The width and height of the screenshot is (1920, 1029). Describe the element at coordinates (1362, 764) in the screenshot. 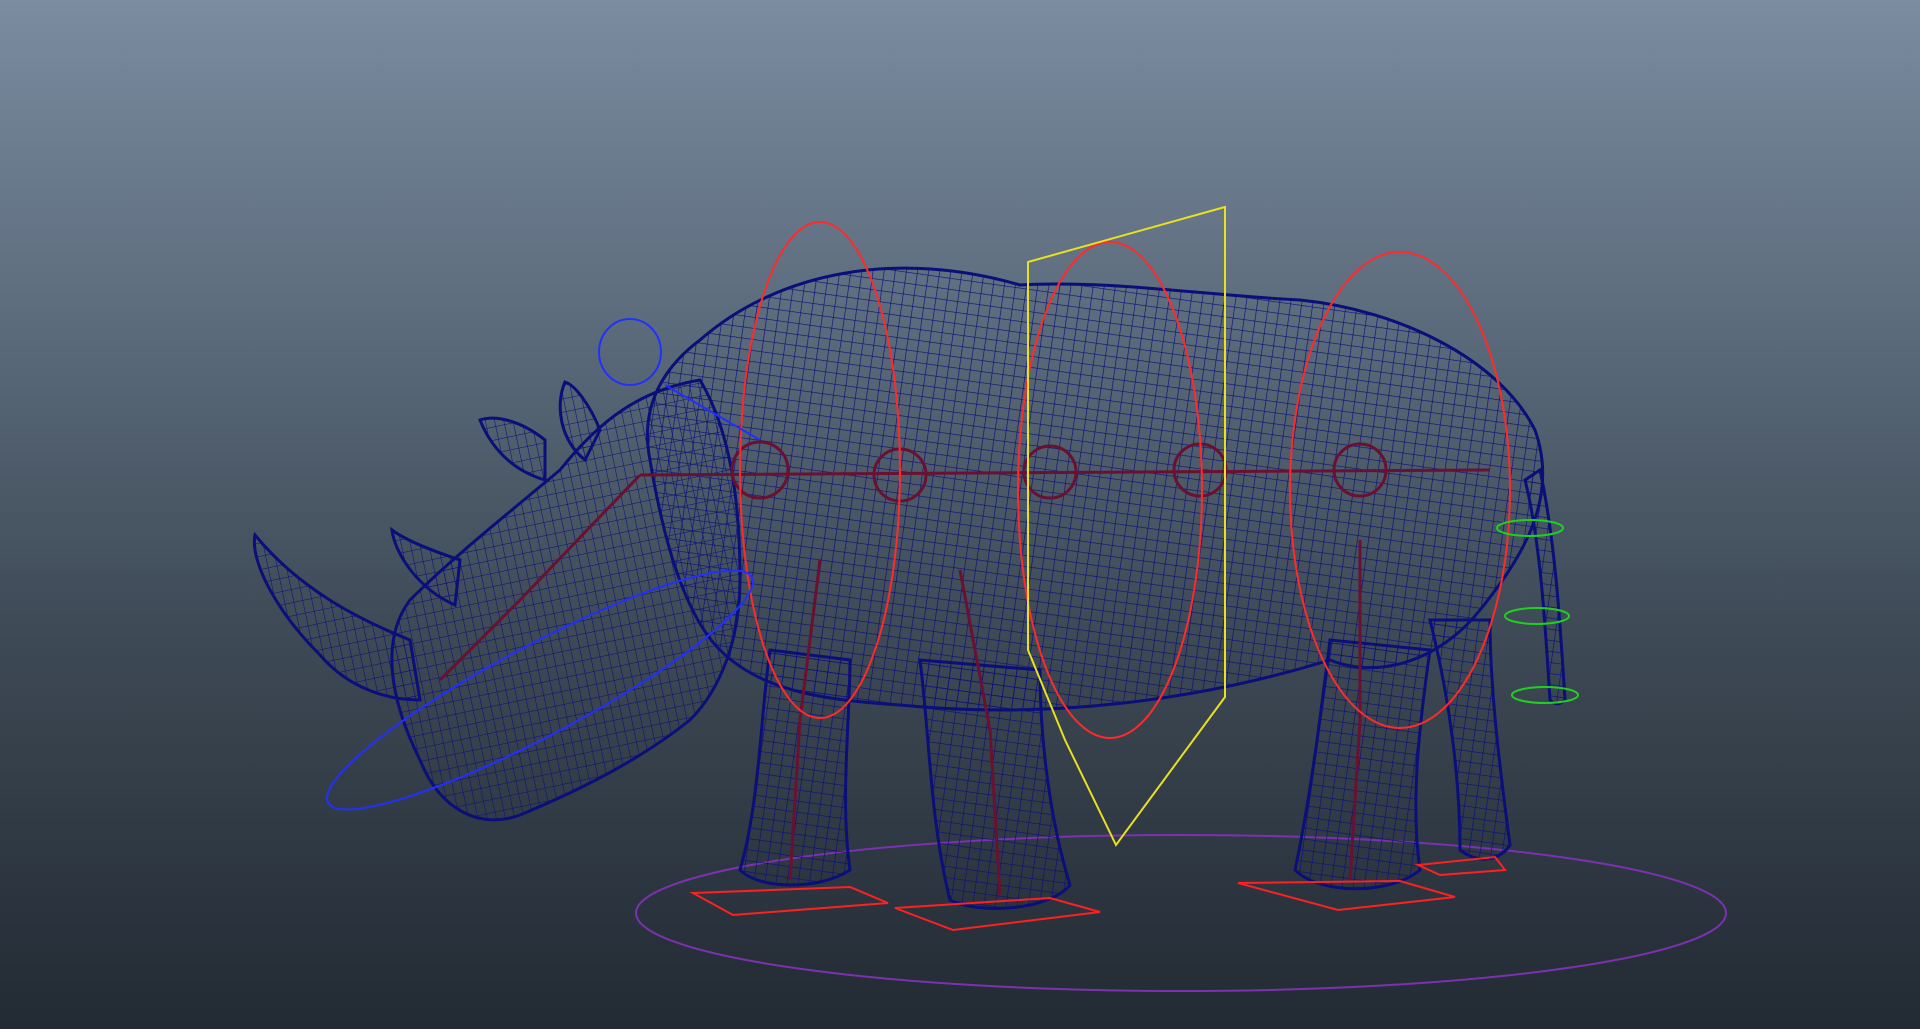

I see `rhino-hind-leg-left` at that location.